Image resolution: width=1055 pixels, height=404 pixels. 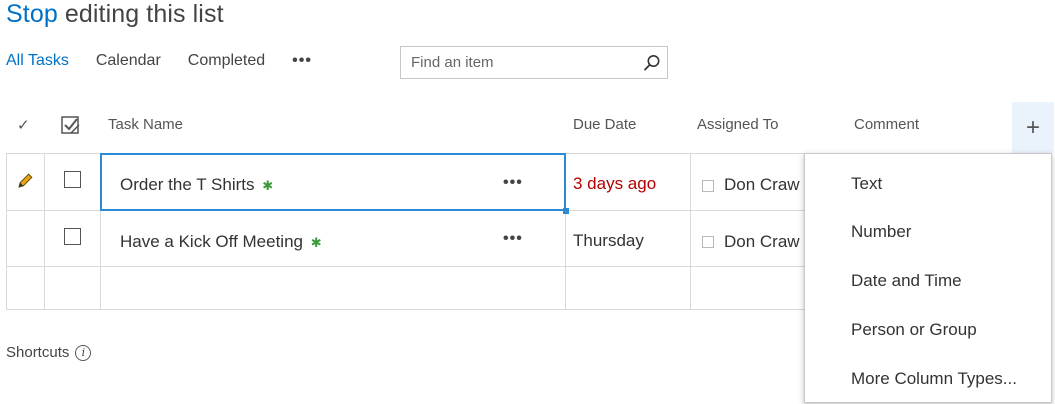 What do you see at coordinates (83, 352) in the screenshot?
I see `info-icon: i` at bounding box center [83, 352].